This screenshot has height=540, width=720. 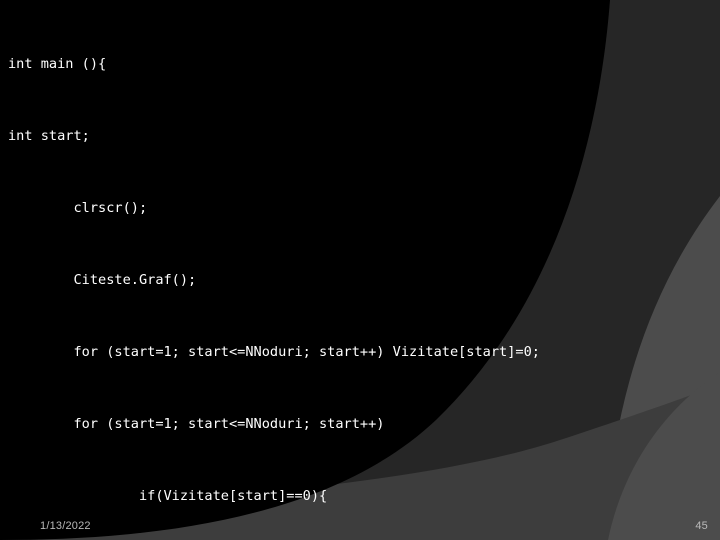 I want to click on code-line: clrscr();, so click(x=78, y=208).